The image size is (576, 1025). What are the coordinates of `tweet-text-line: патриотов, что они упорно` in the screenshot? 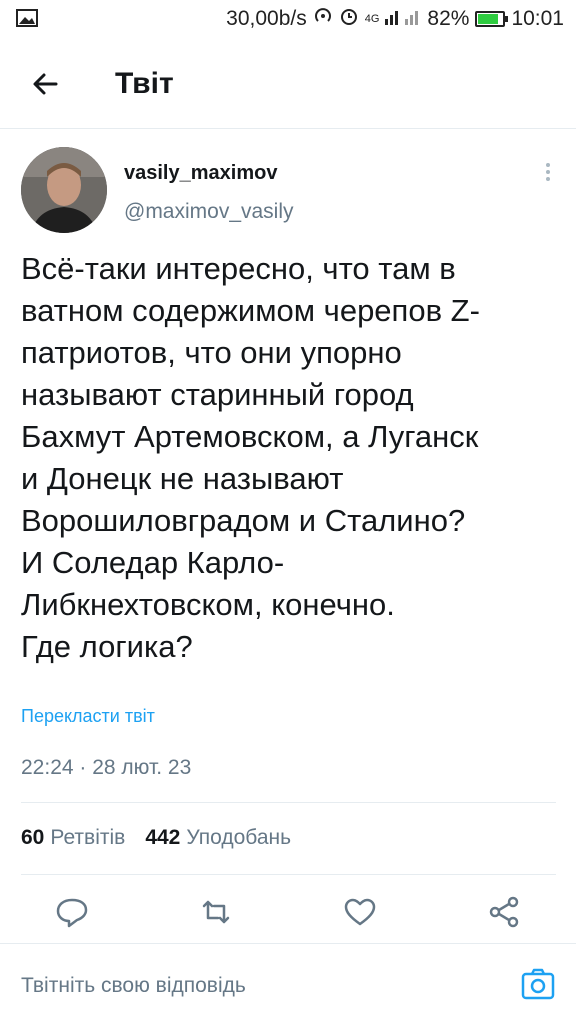 It's located at (211, 352).